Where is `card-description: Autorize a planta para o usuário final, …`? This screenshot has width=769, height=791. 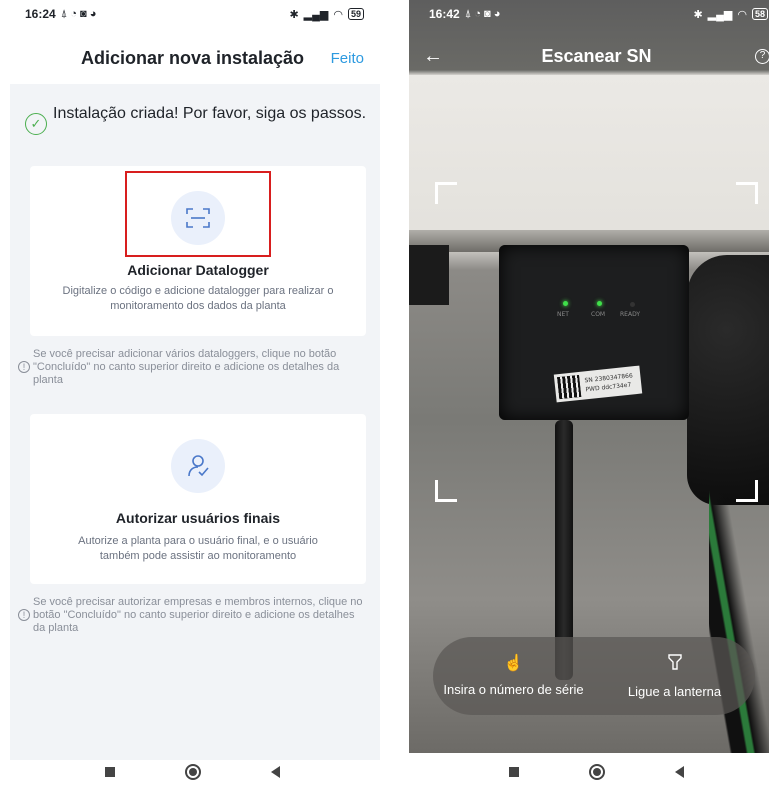 card-description: Autorize a planta para o usuário final, … is located at coordinates (198, 548).